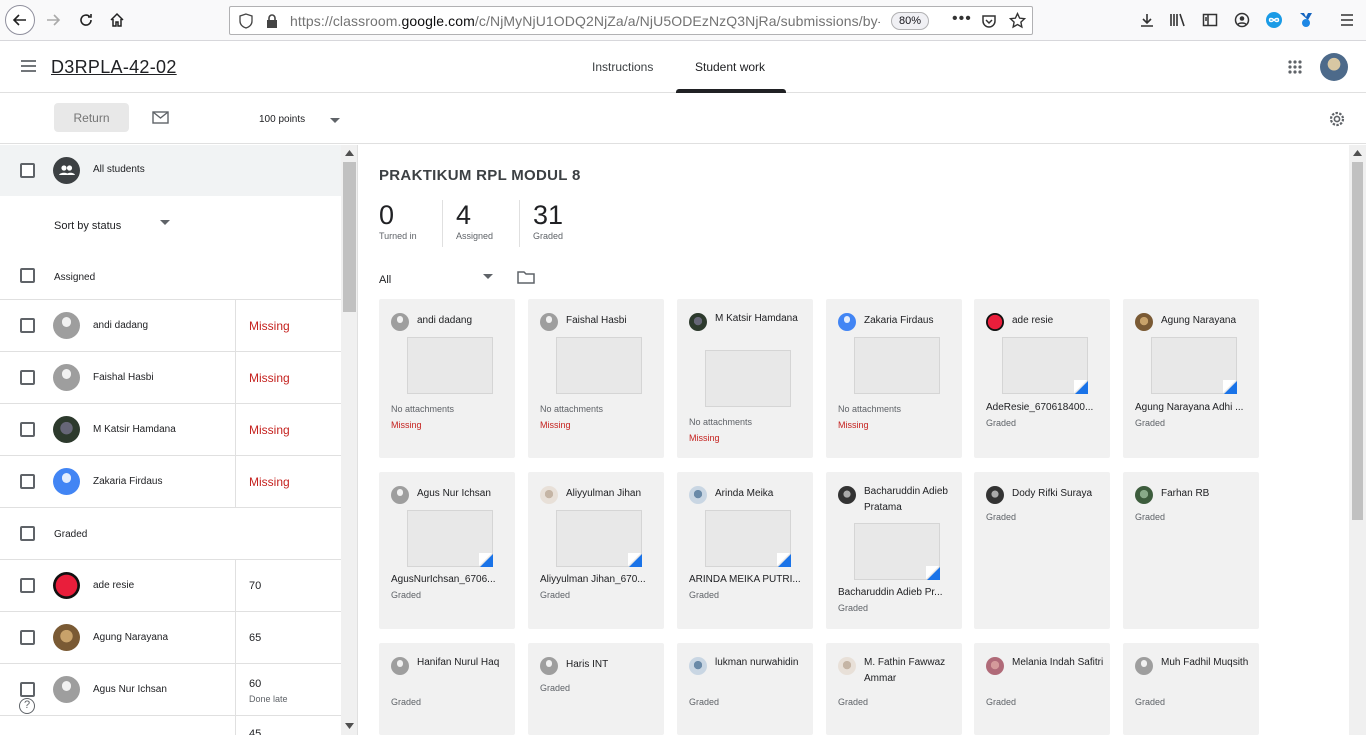 The width and height of the screenshot is (1366, 735). What do you see at coordinates (622, 67) in the screenshot?
I see `tab-instructions: Instructions` at bounding box center [622, 67].